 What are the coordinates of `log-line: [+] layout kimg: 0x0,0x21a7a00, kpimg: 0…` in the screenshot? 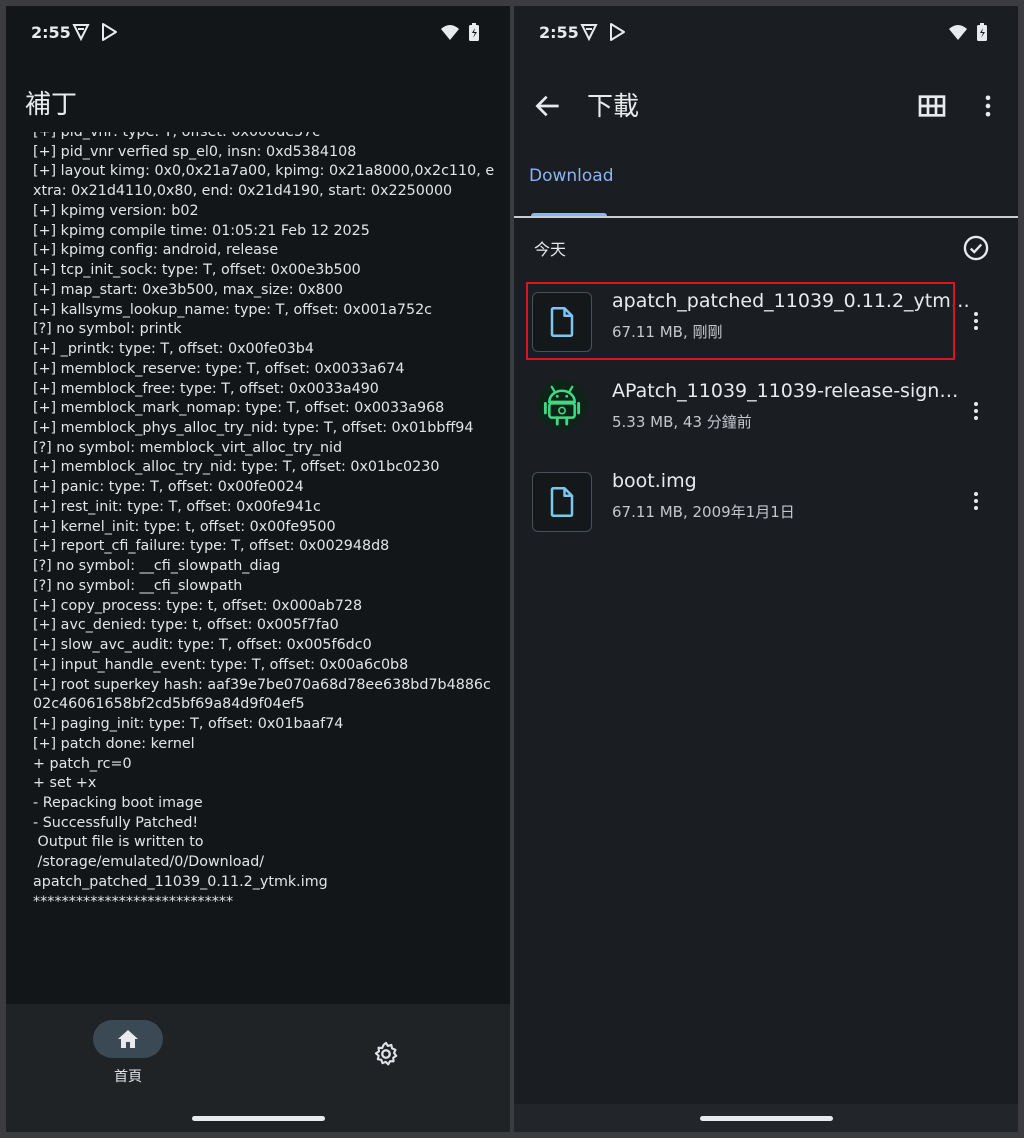 It's located at (264, 181).